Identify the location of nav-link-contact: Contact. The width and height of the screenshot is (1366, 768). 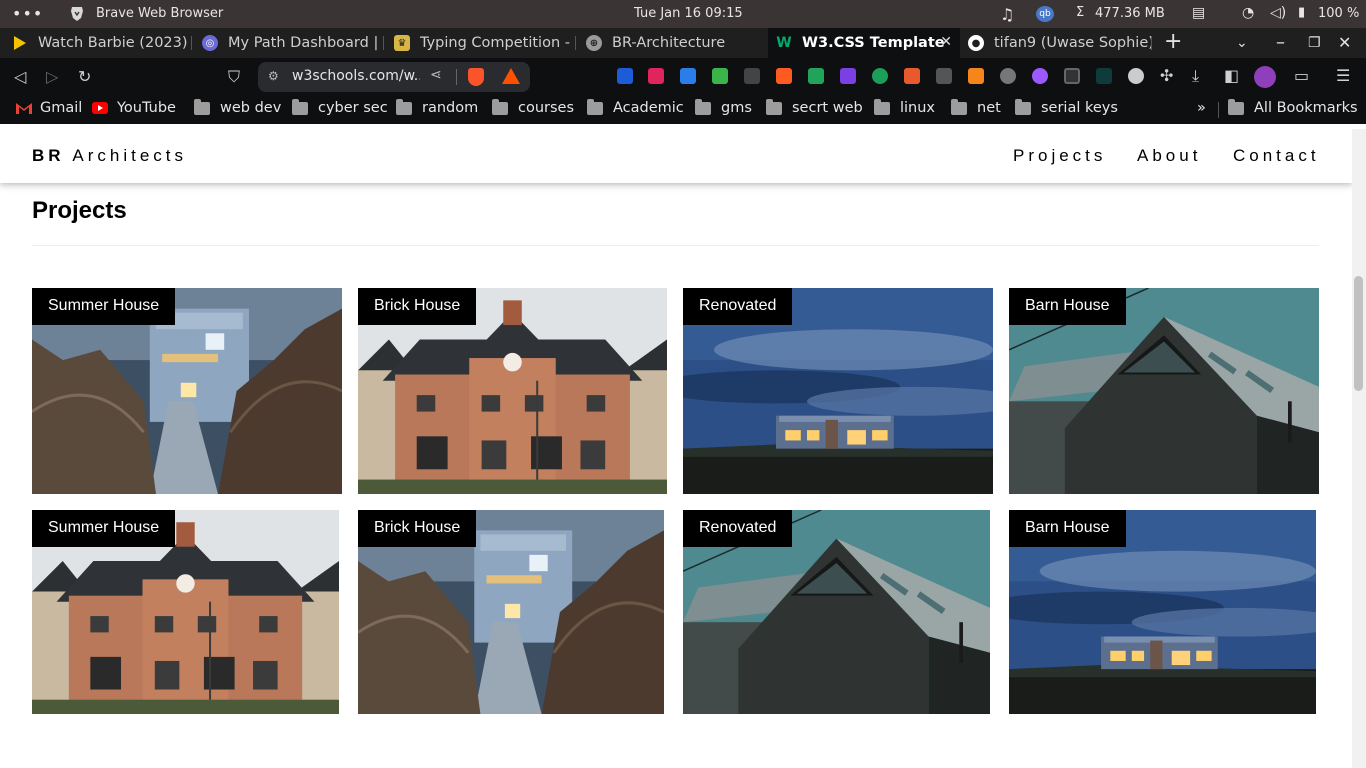
(1276, 156).